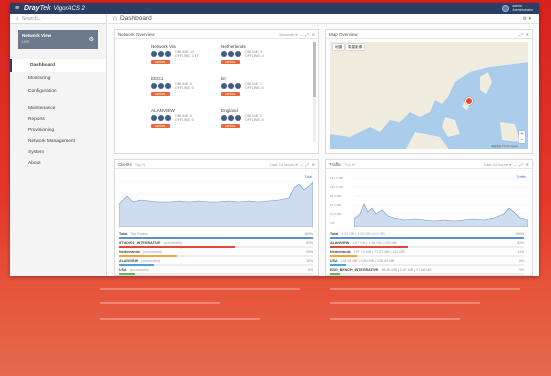 This screenshot has width=551, height=376. What do you see at coordinates (527, 19) in the screenshot?
I see `gear-icon: ⚙ ▾` at bounding box center [527, 19].